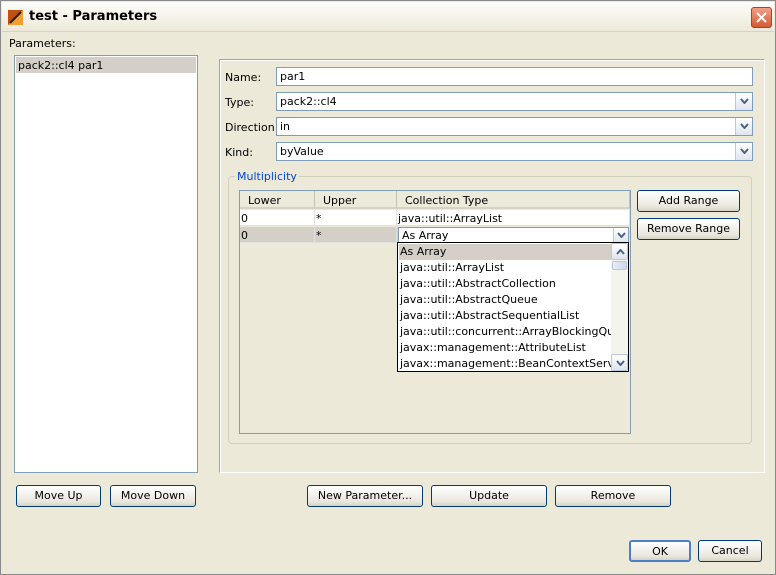 This screenshot has width=776, height=575. I want to click on collection-type-editor-arrow, so click(620, 235).